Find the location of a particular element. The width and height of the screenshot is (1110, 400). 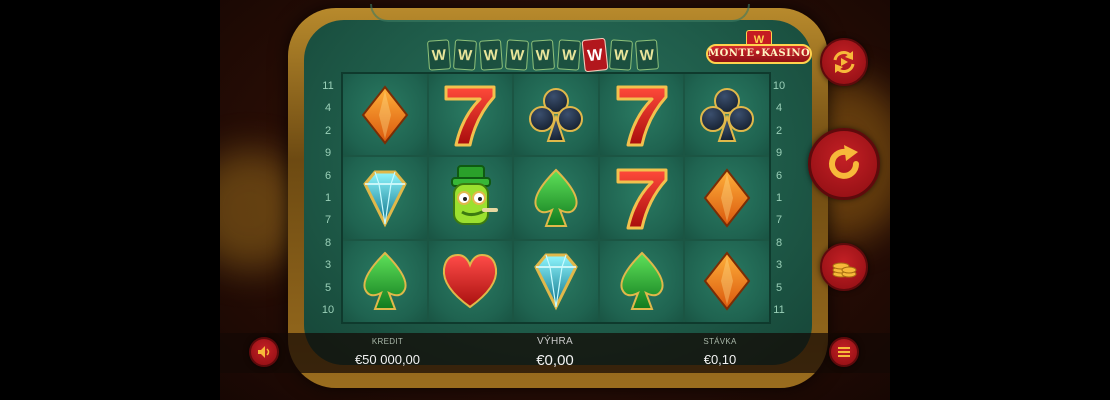

spin-icon is located at coordinates (844, 162).